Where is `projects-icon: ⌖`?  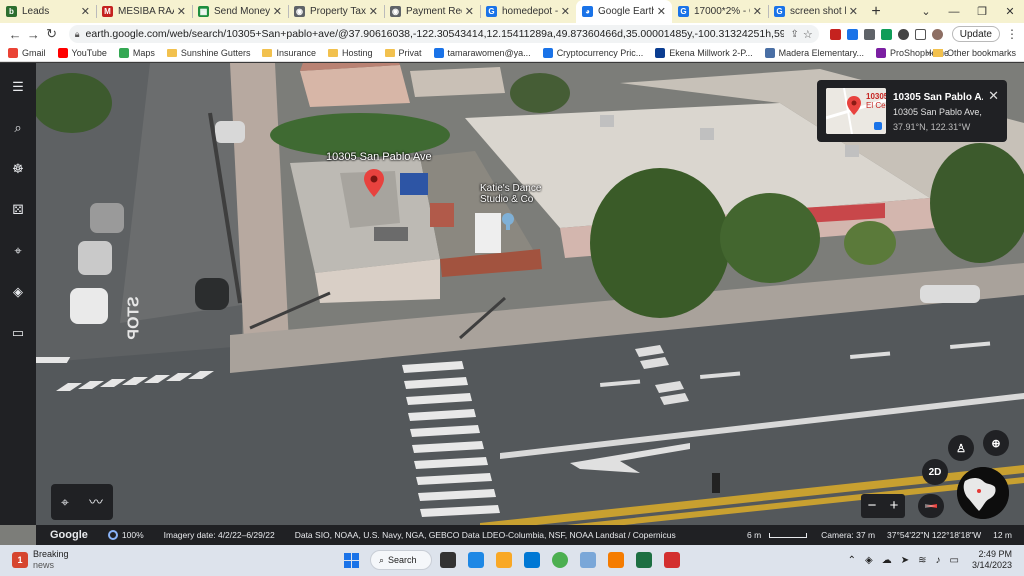
projects-icon: ⌖ is located at coordinates (18, 251).